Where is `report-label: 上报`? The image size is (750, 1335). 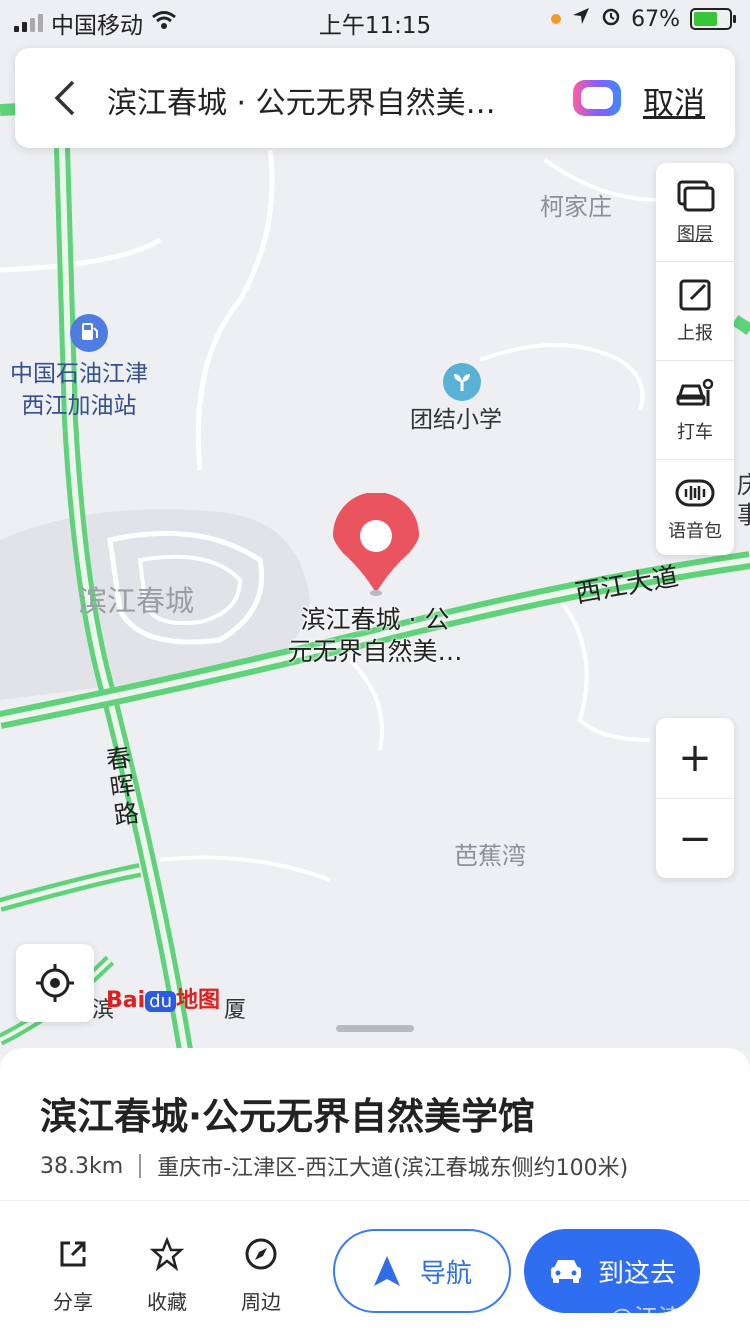
report-label: 上报 is located at coordinates (695, 333).